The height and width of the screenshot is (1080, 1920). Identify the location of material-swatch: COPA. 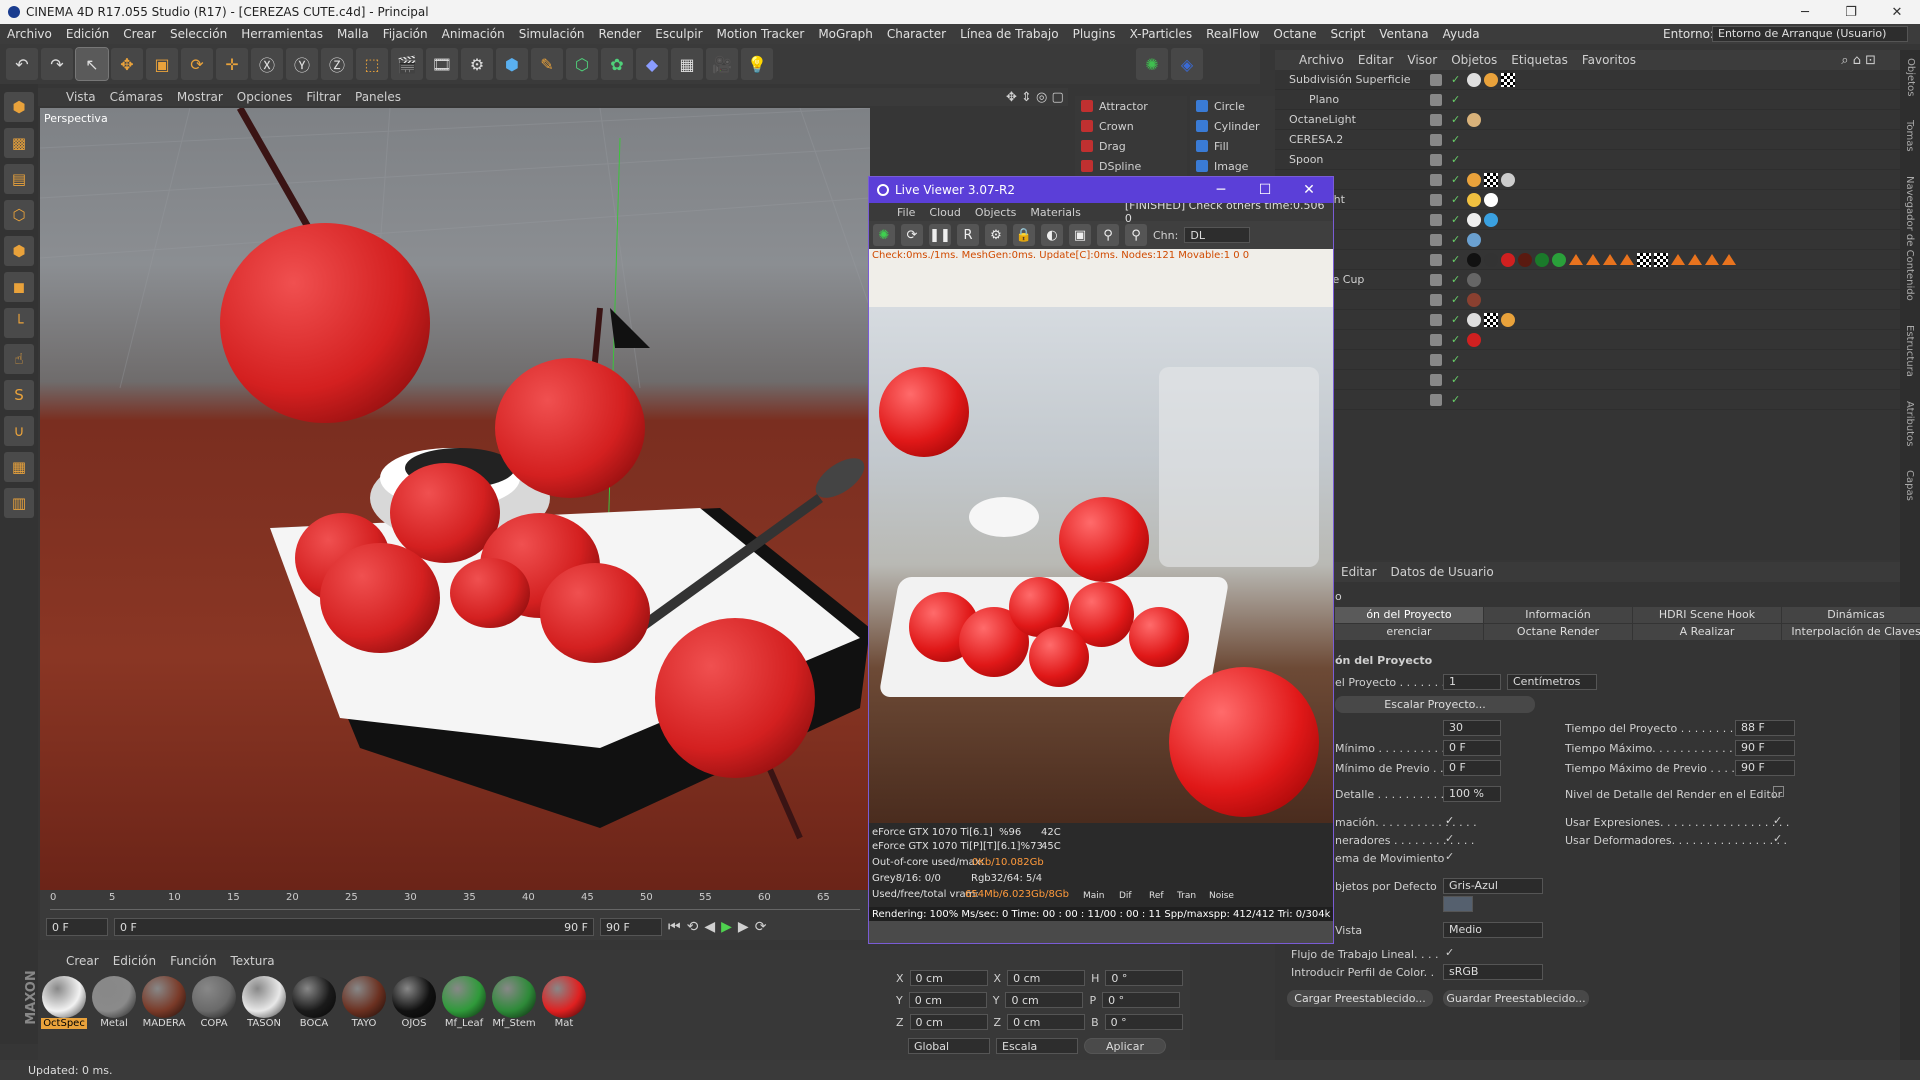
(214, 1002).